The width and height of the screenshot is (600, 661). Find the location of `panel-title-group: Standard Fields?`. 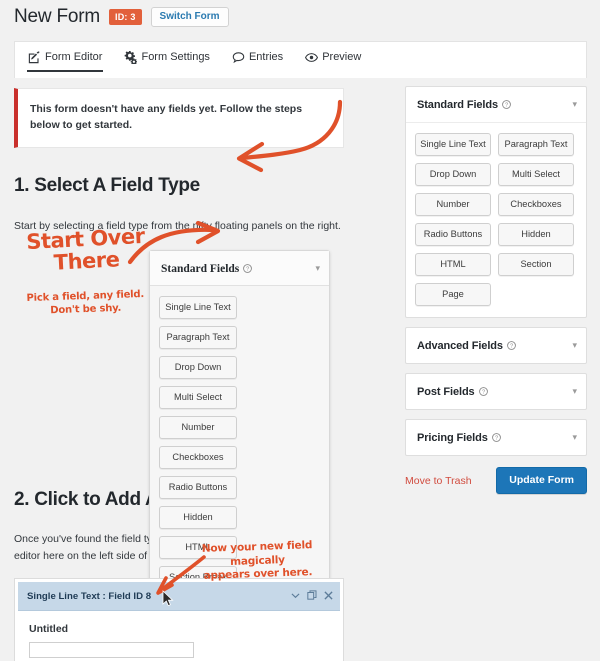

panel-title-group: Standard Fields? is located at coordinates (464, 104).